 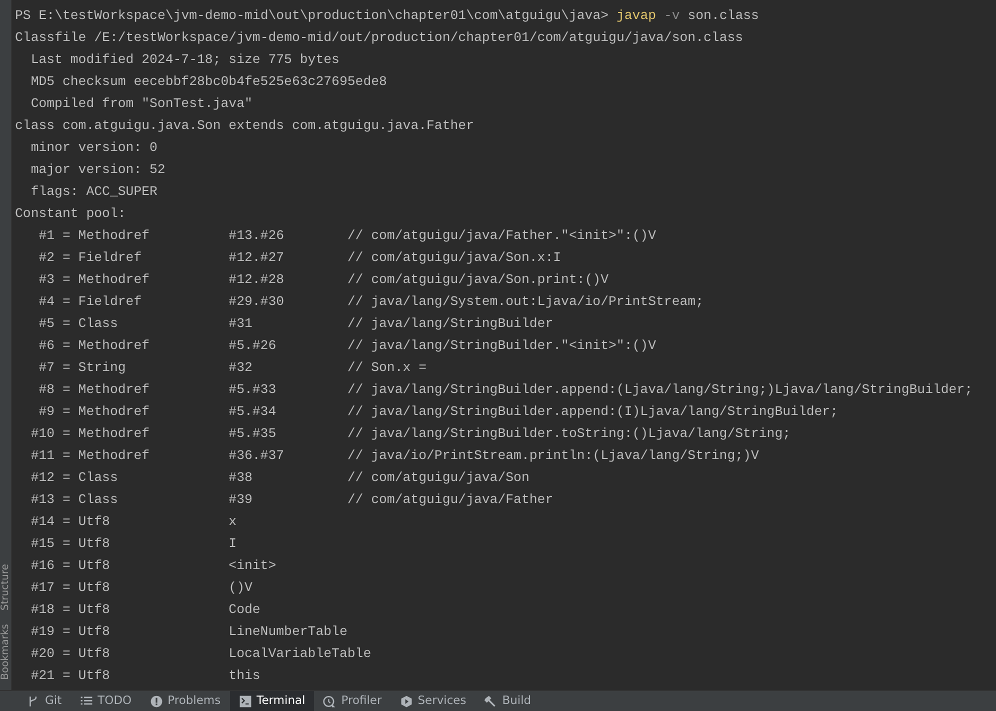 What do you see at coordinates (253, 412) in the screenshot?
I see `pool-reference: #5.#34` at bounding box center [253, 412].